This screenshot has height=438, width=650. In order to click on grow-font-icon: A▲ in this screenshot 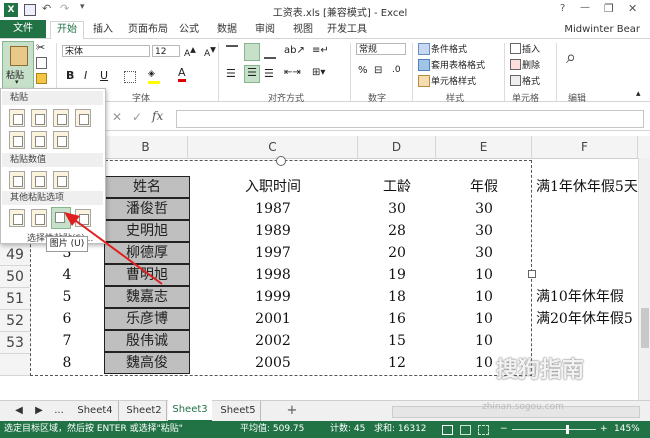, I will do `click(190, 52)`.